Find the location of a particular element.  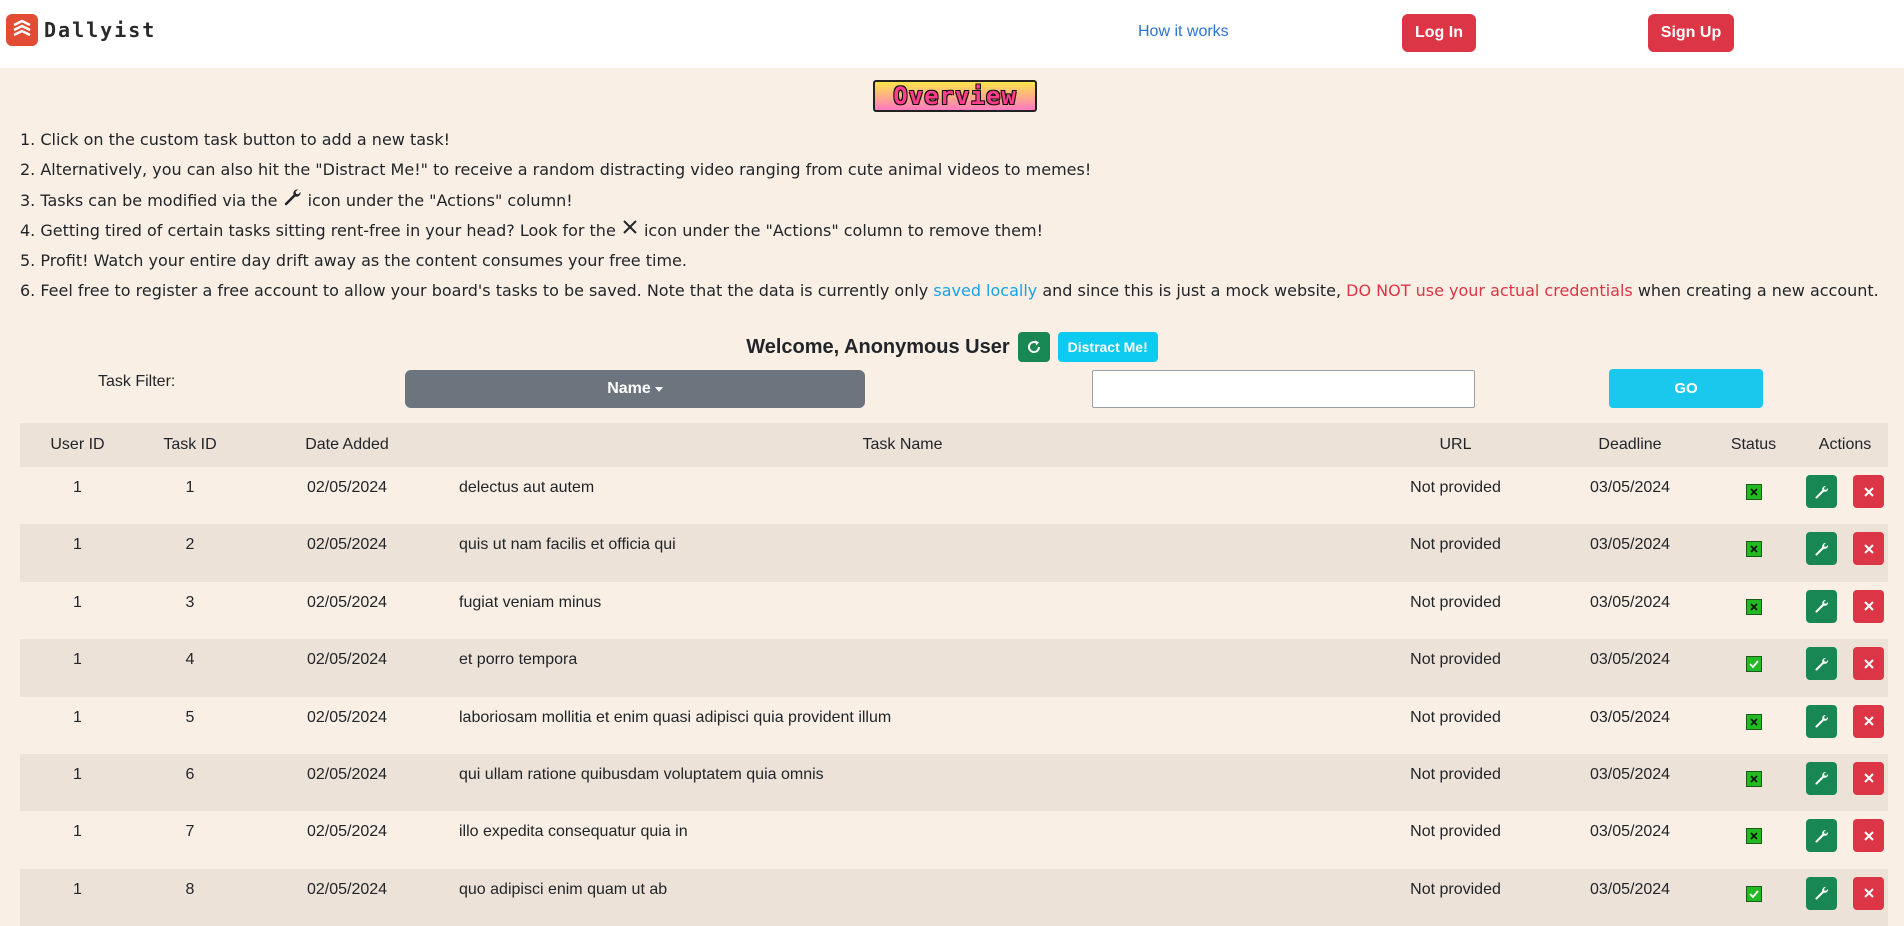

instruction-3-after: icon under the "Actions" column! is located at coordinates (437, 200).